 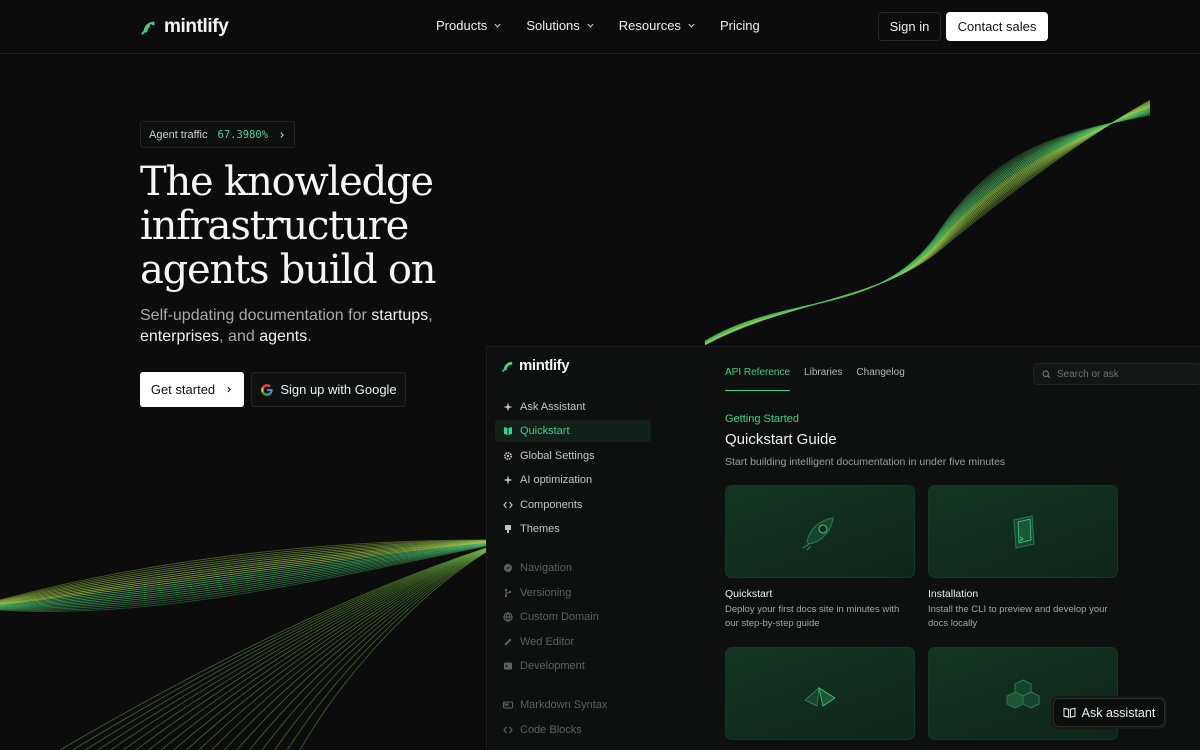 I want to click on sidebar-item-label: Navigation, so click(x=546, y=568).